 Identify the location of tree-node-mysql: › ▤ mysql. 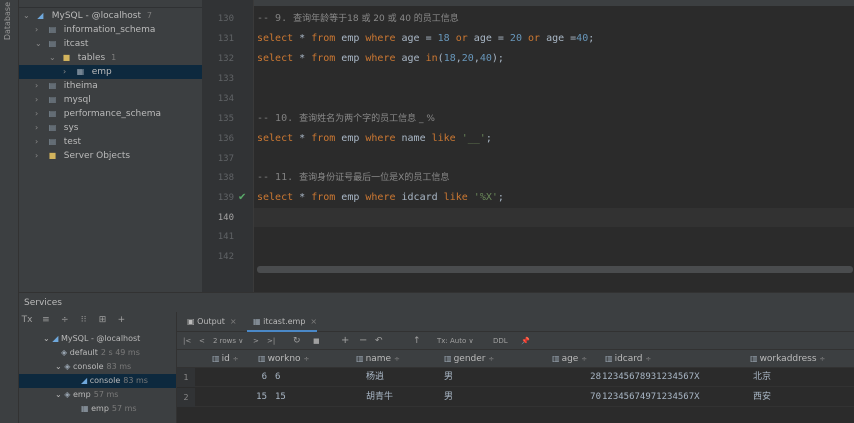
(63, 100).